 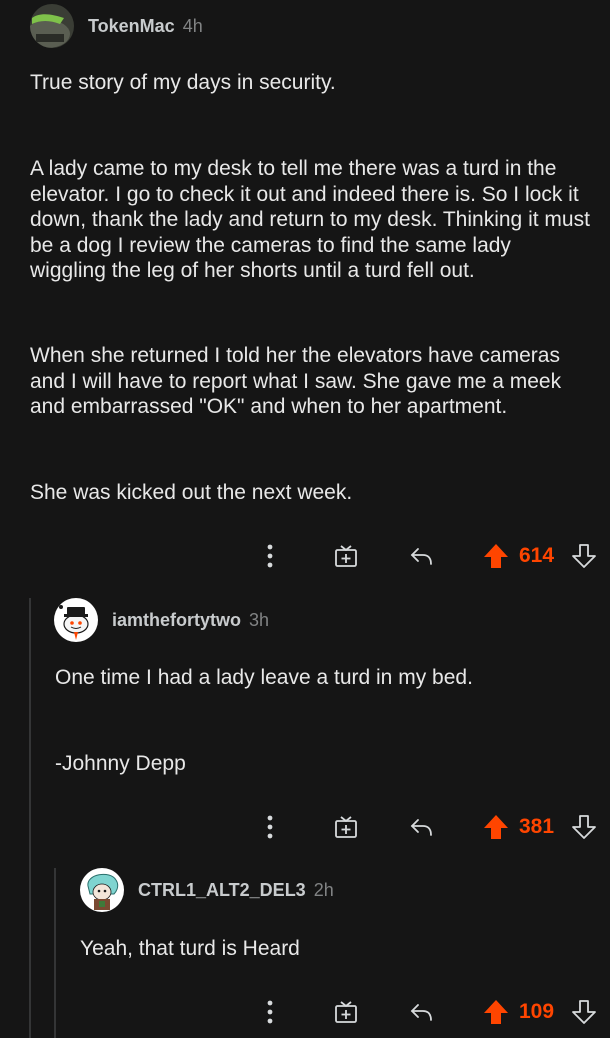 I want to click on comment-header: CTRL1_ALT2_DEL3 2h, so click(x=207, y=890).